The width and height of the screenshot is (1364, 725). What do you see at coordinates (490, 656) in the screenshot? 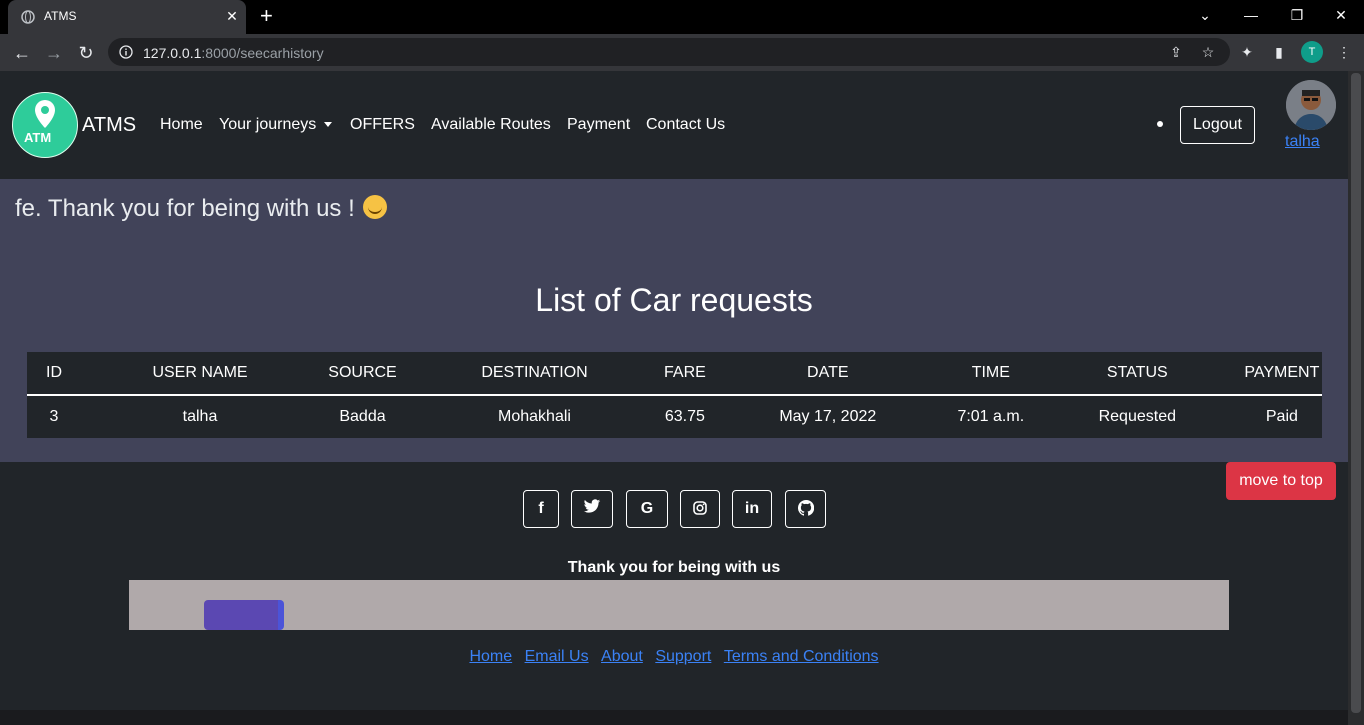
I see `footer-link-home: Home` at bounding box center [490, 656].